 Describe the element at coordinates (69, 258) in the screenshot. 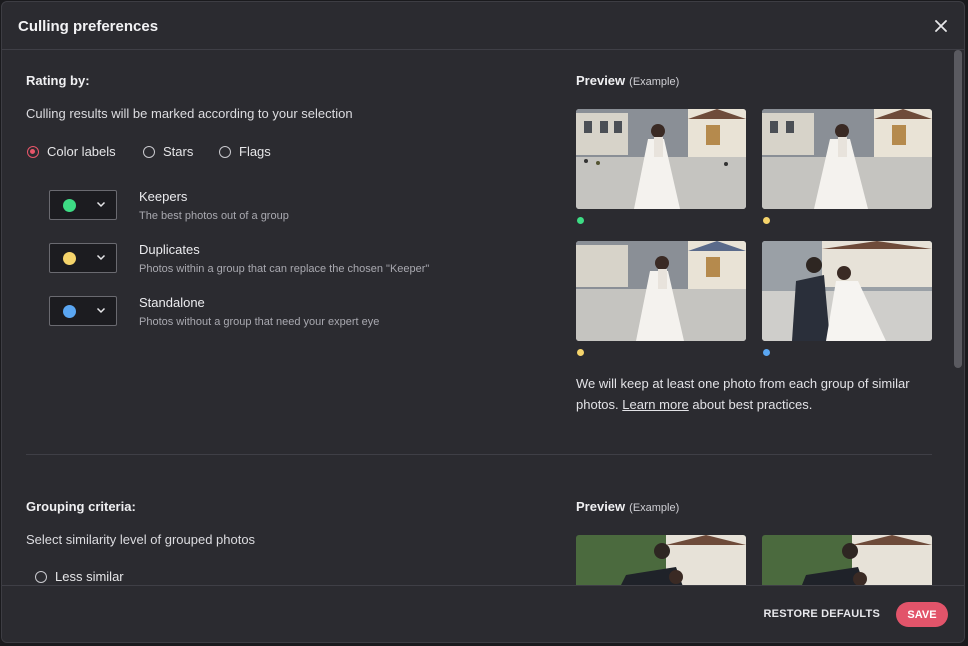

I see `yellow-color-swatch` at that location.